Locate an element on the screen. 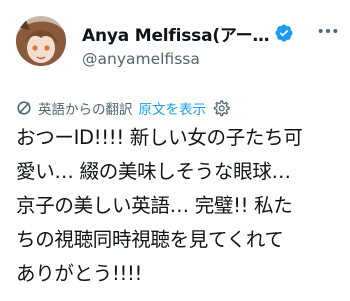  gear-icon is located at coordinates (221, 108).